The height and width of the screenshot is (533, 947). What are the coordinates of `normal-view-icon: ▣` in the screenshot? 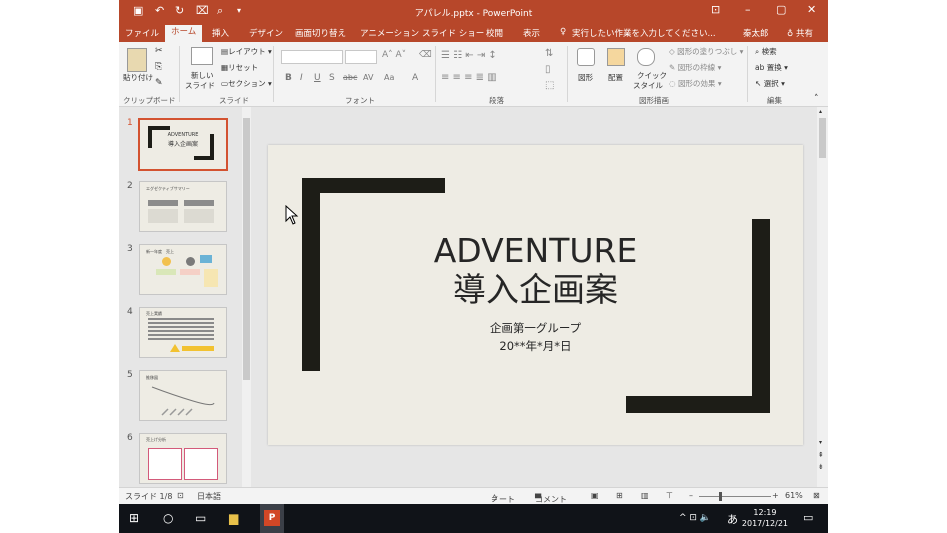 It's located at (595, 495).